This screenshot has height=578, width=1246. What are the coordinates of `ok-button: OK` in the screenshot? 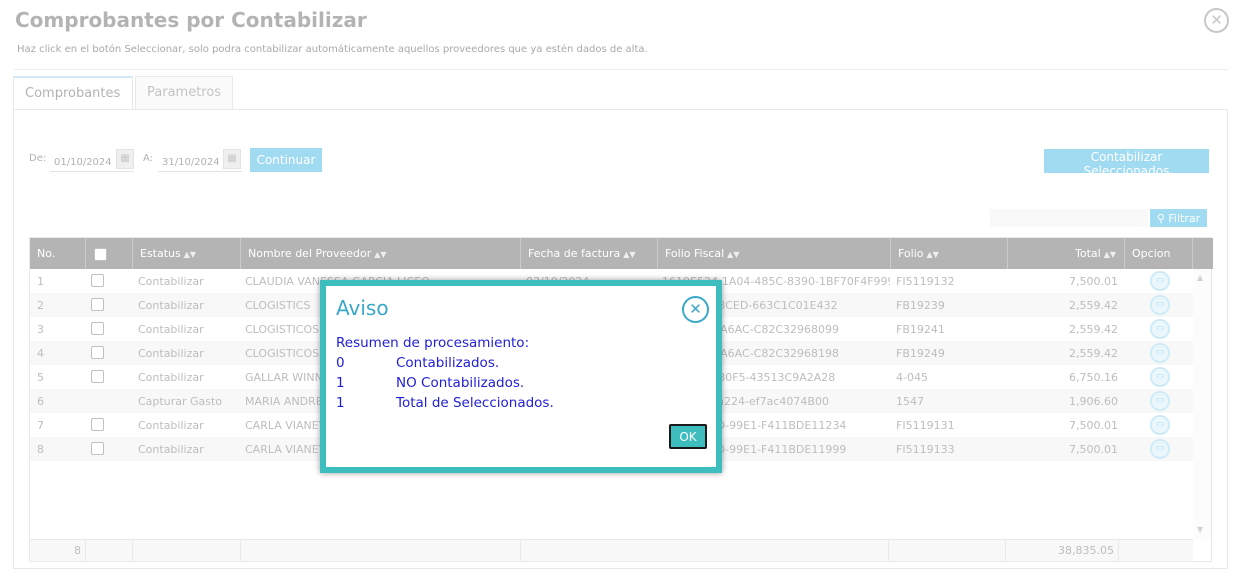 It's located at (688, 436).